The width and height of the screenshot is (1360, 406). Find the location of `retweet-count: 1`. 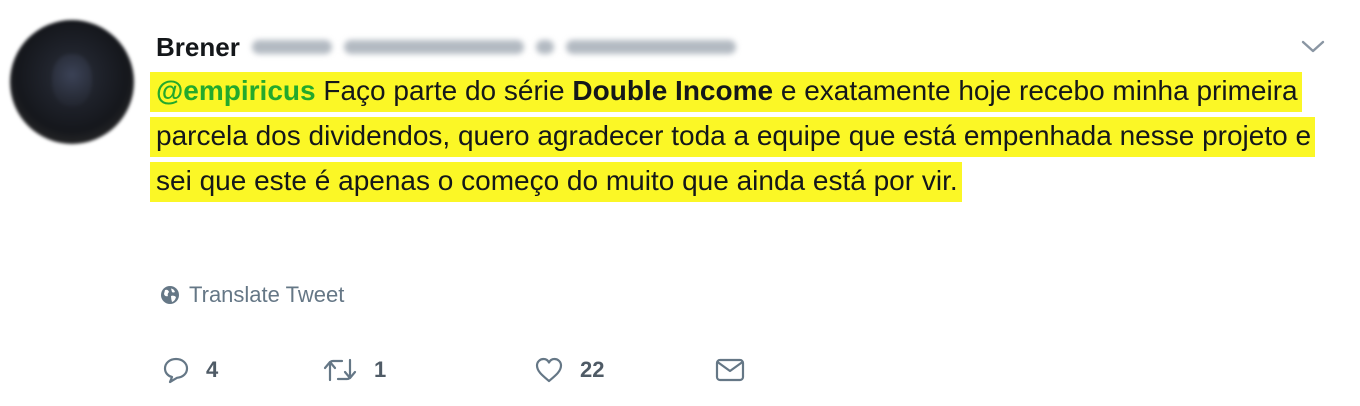

retweet-count: 1 is located at coordinates (380, 369).